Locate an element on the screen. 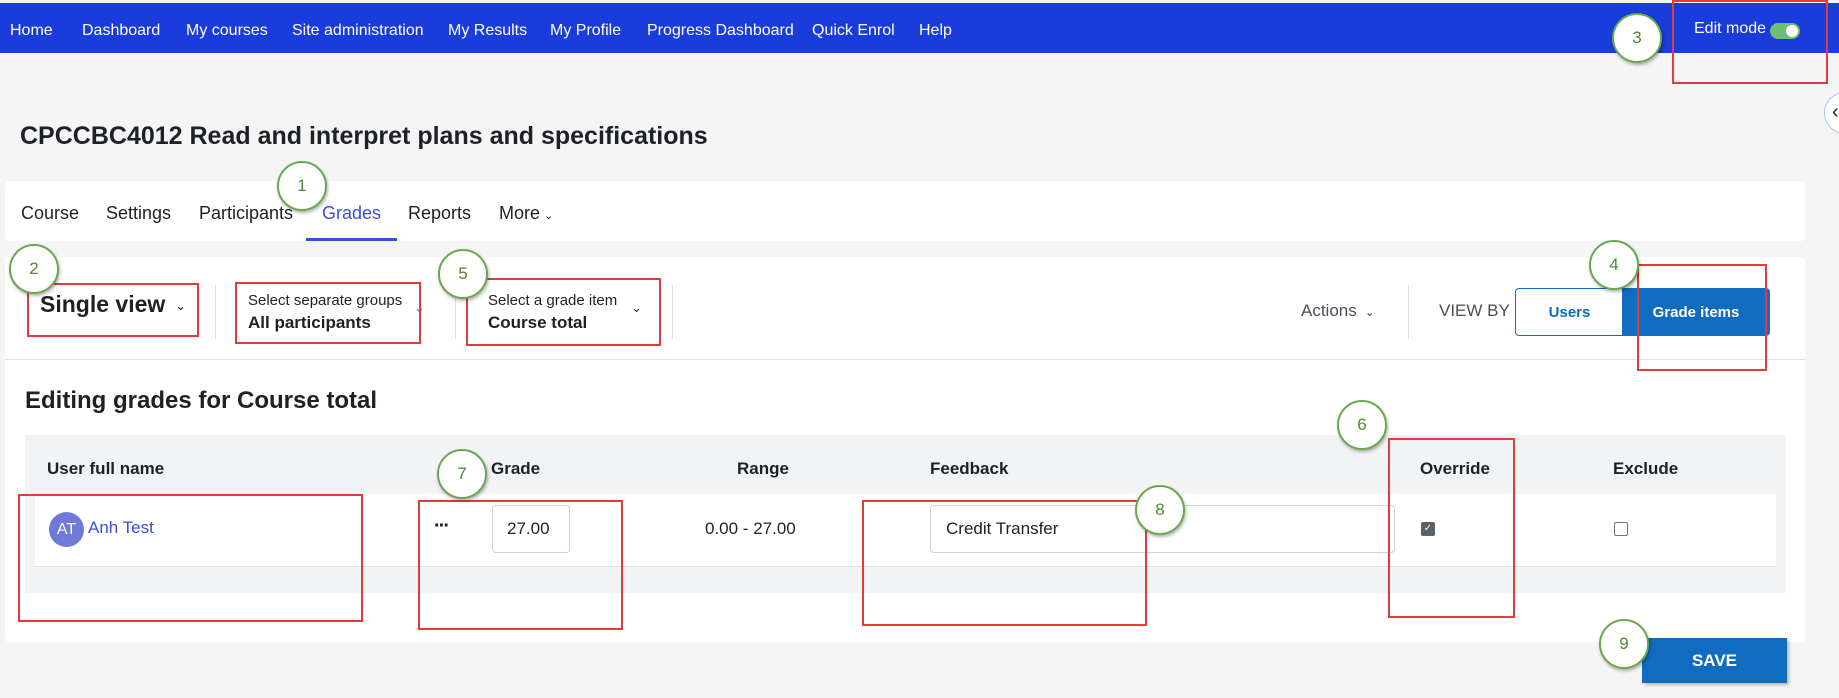  editing-grades-heading: Editing grades for Course total is located at coordinates (201, 400).